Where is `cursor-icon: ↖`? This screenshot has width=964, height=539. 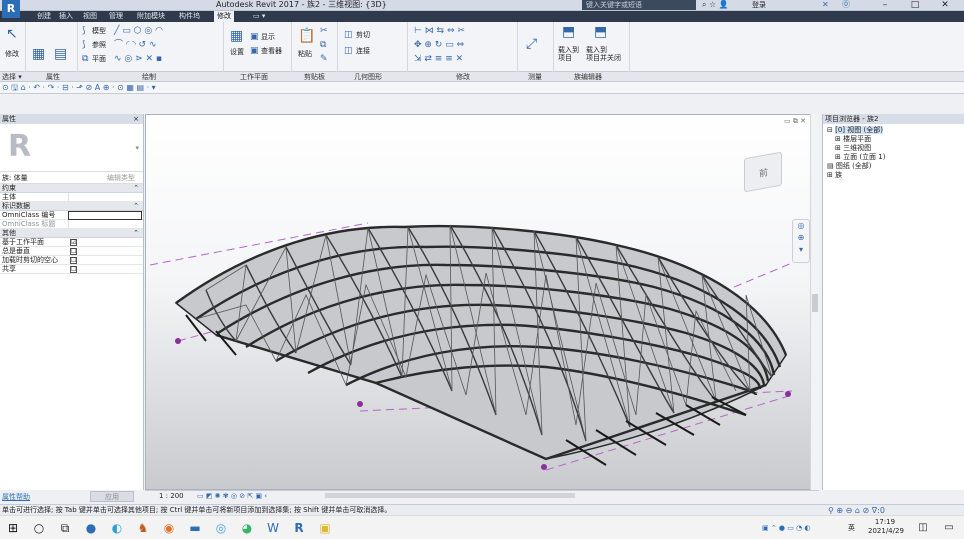
cursor-icon: ↖ is located at coordinates (12, 34).